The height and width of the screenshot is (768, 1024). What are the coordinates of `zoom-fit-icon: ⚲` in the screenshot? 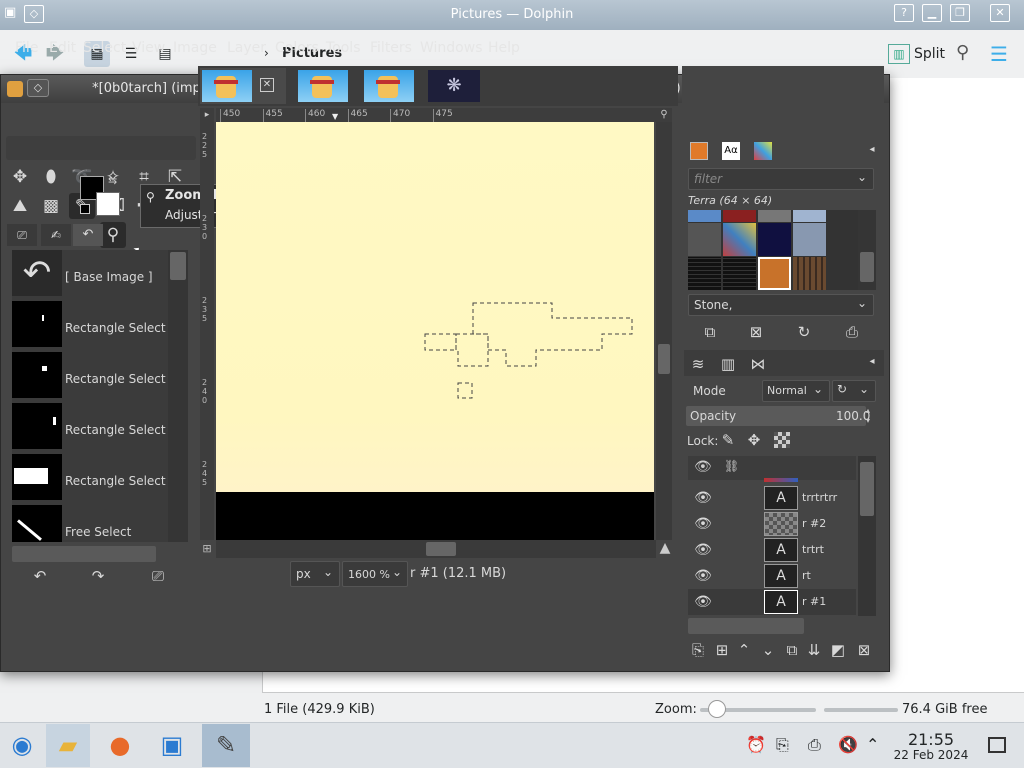 It's located at (664, 115).